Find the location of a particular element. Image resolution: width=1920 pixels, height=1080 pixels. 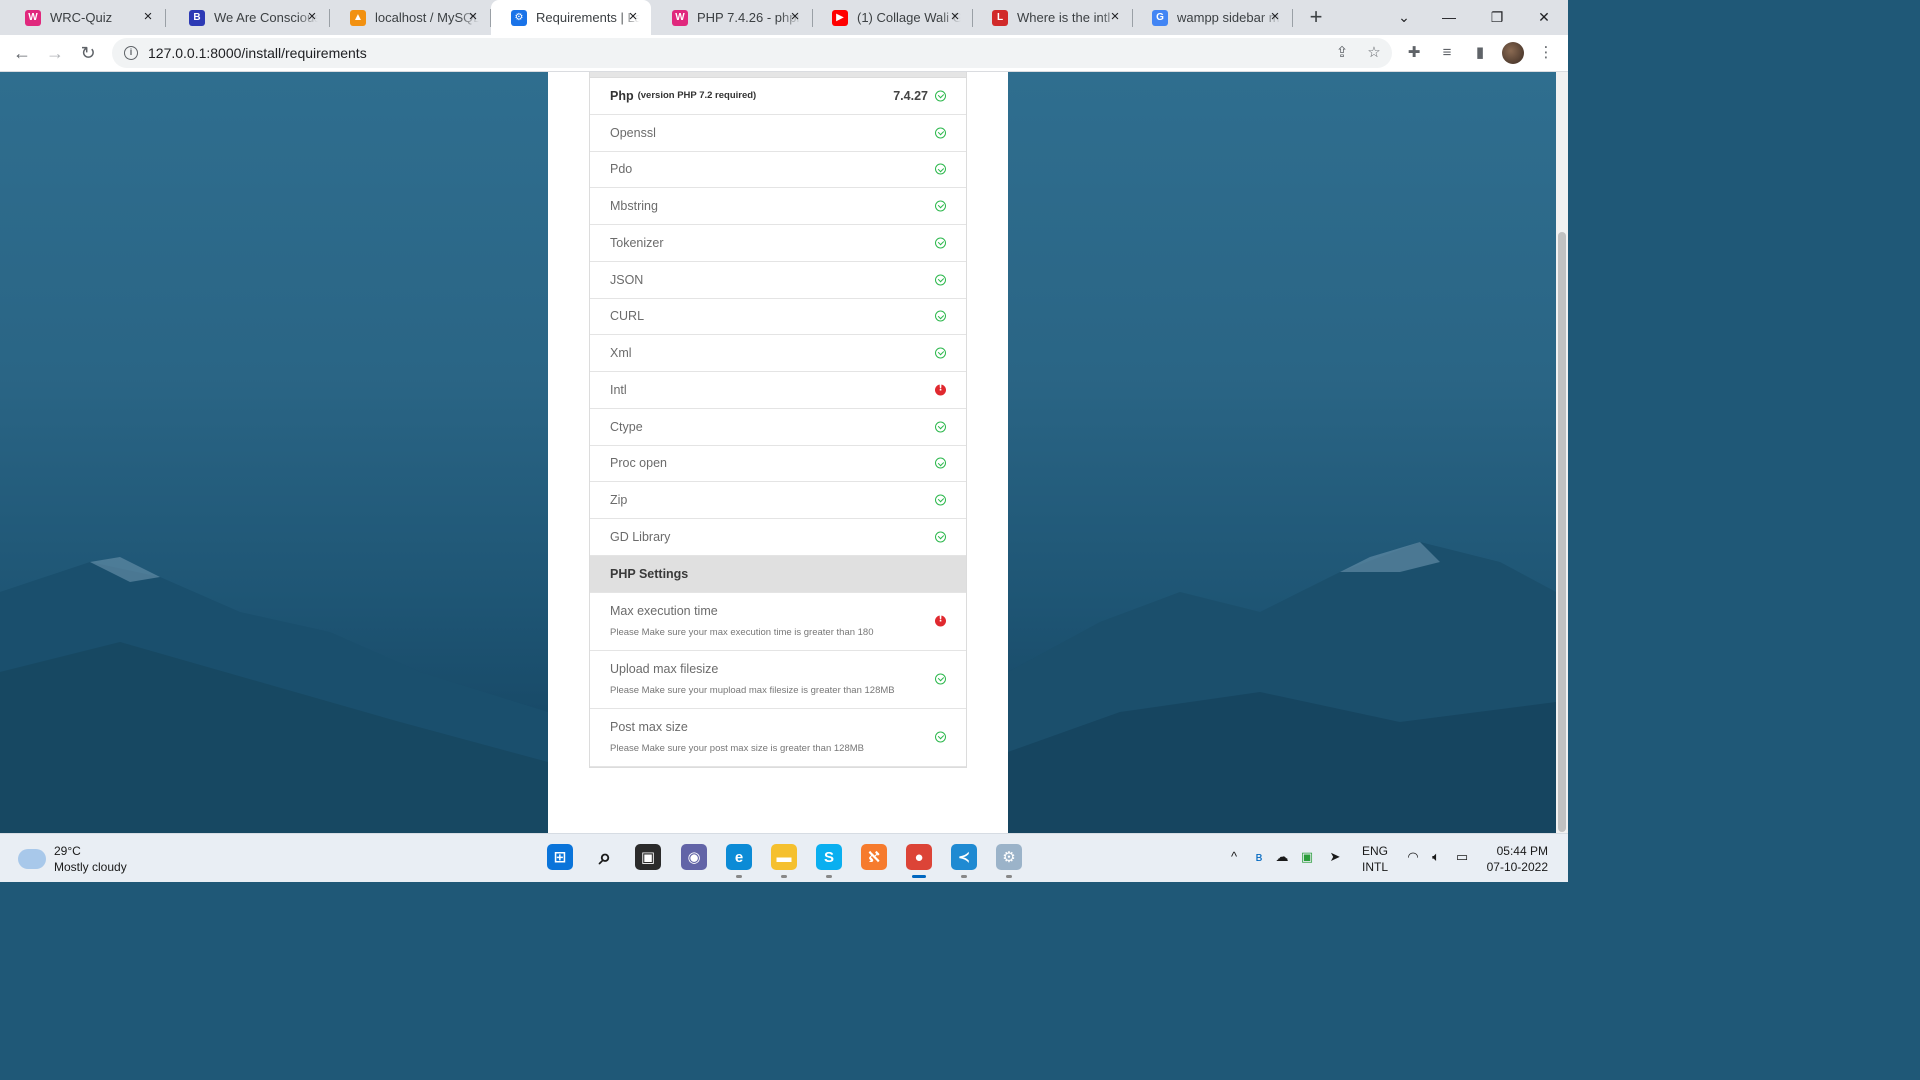

minimize-button: — is located at coordinates (1449, 17).